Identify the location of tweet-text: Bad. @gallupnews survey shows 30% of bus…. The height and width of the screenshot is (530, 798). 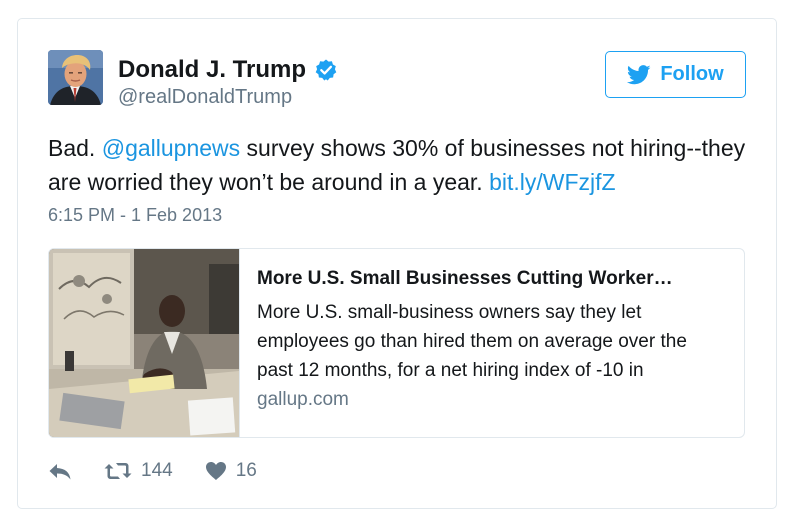
(400, 165).